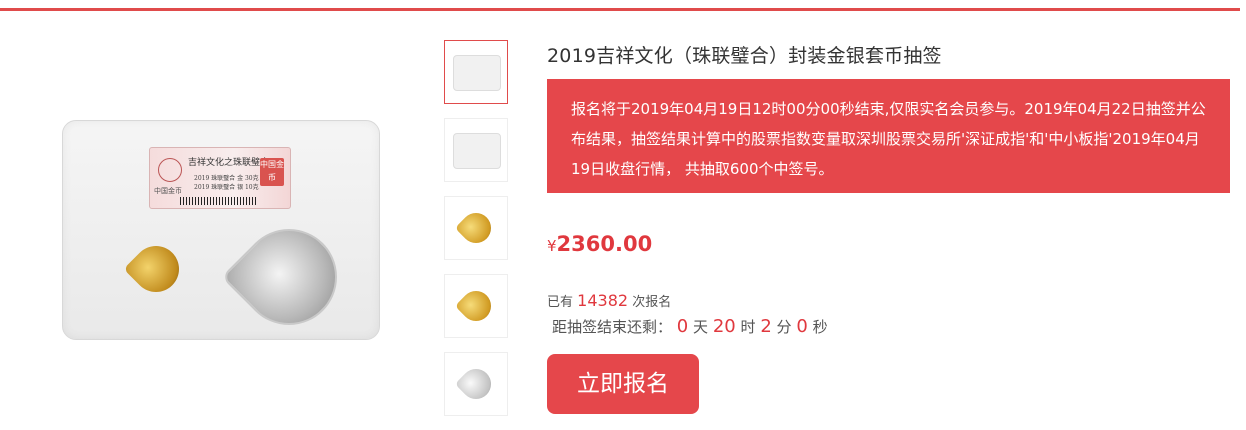 Image resolution: width=1246 pixels, height=430 pixels. What do you see at coordinates (682, 326) in the screenshot?
I see `countdown-days: 0` at bounding box center [682, 326].